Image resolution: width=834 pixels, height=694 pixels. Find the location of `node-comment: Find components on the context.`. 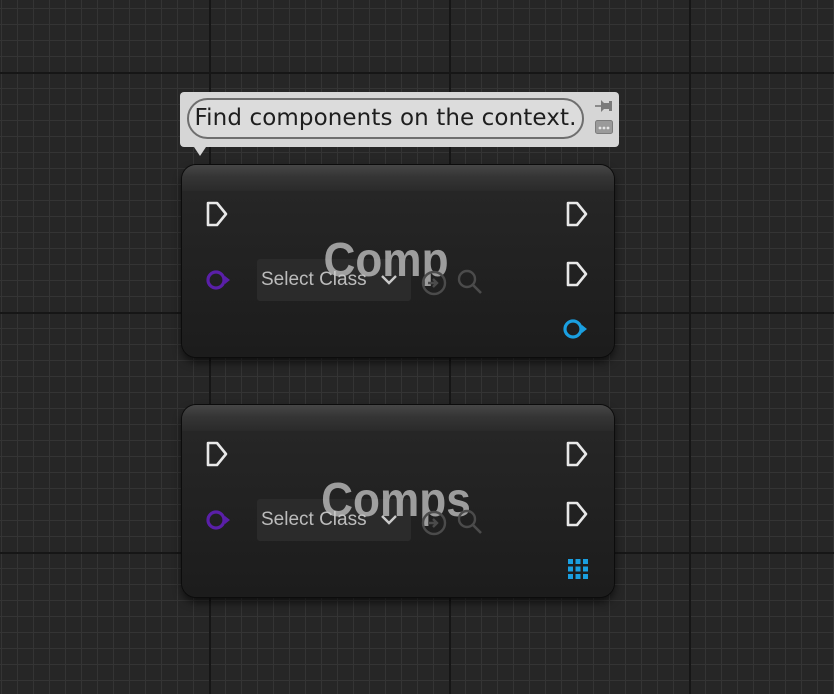

node-comment: Find components on the context. is located at coordinates (399, 124).